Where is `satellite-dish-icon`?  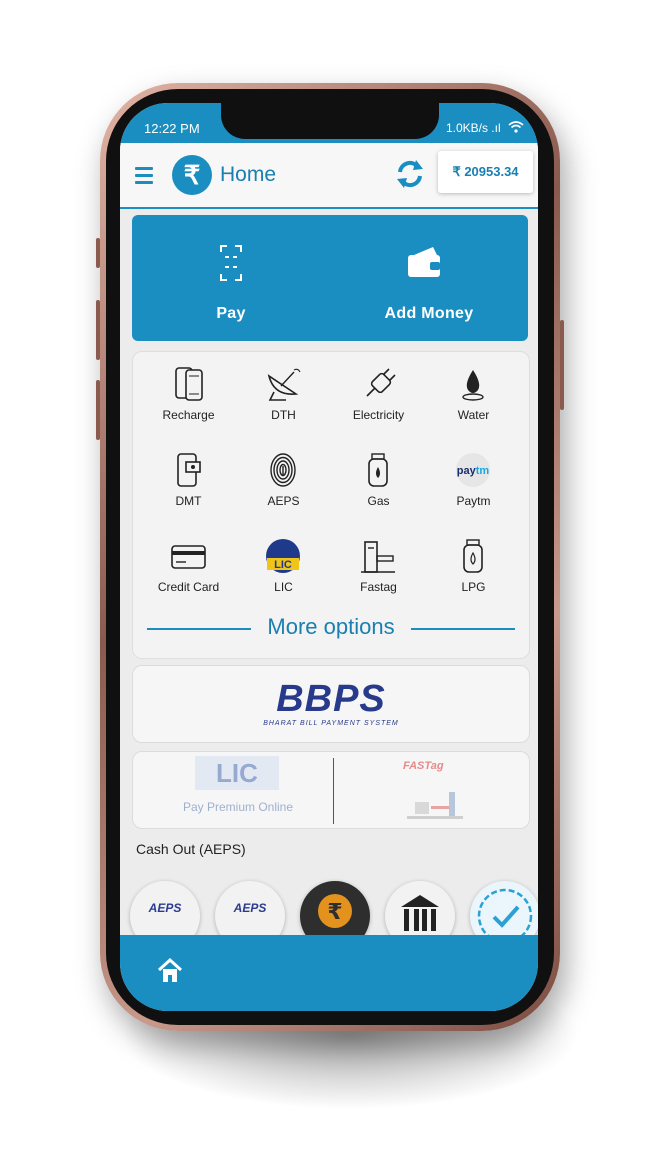 satellite-dish-icon is located at coordinates (284, 384).